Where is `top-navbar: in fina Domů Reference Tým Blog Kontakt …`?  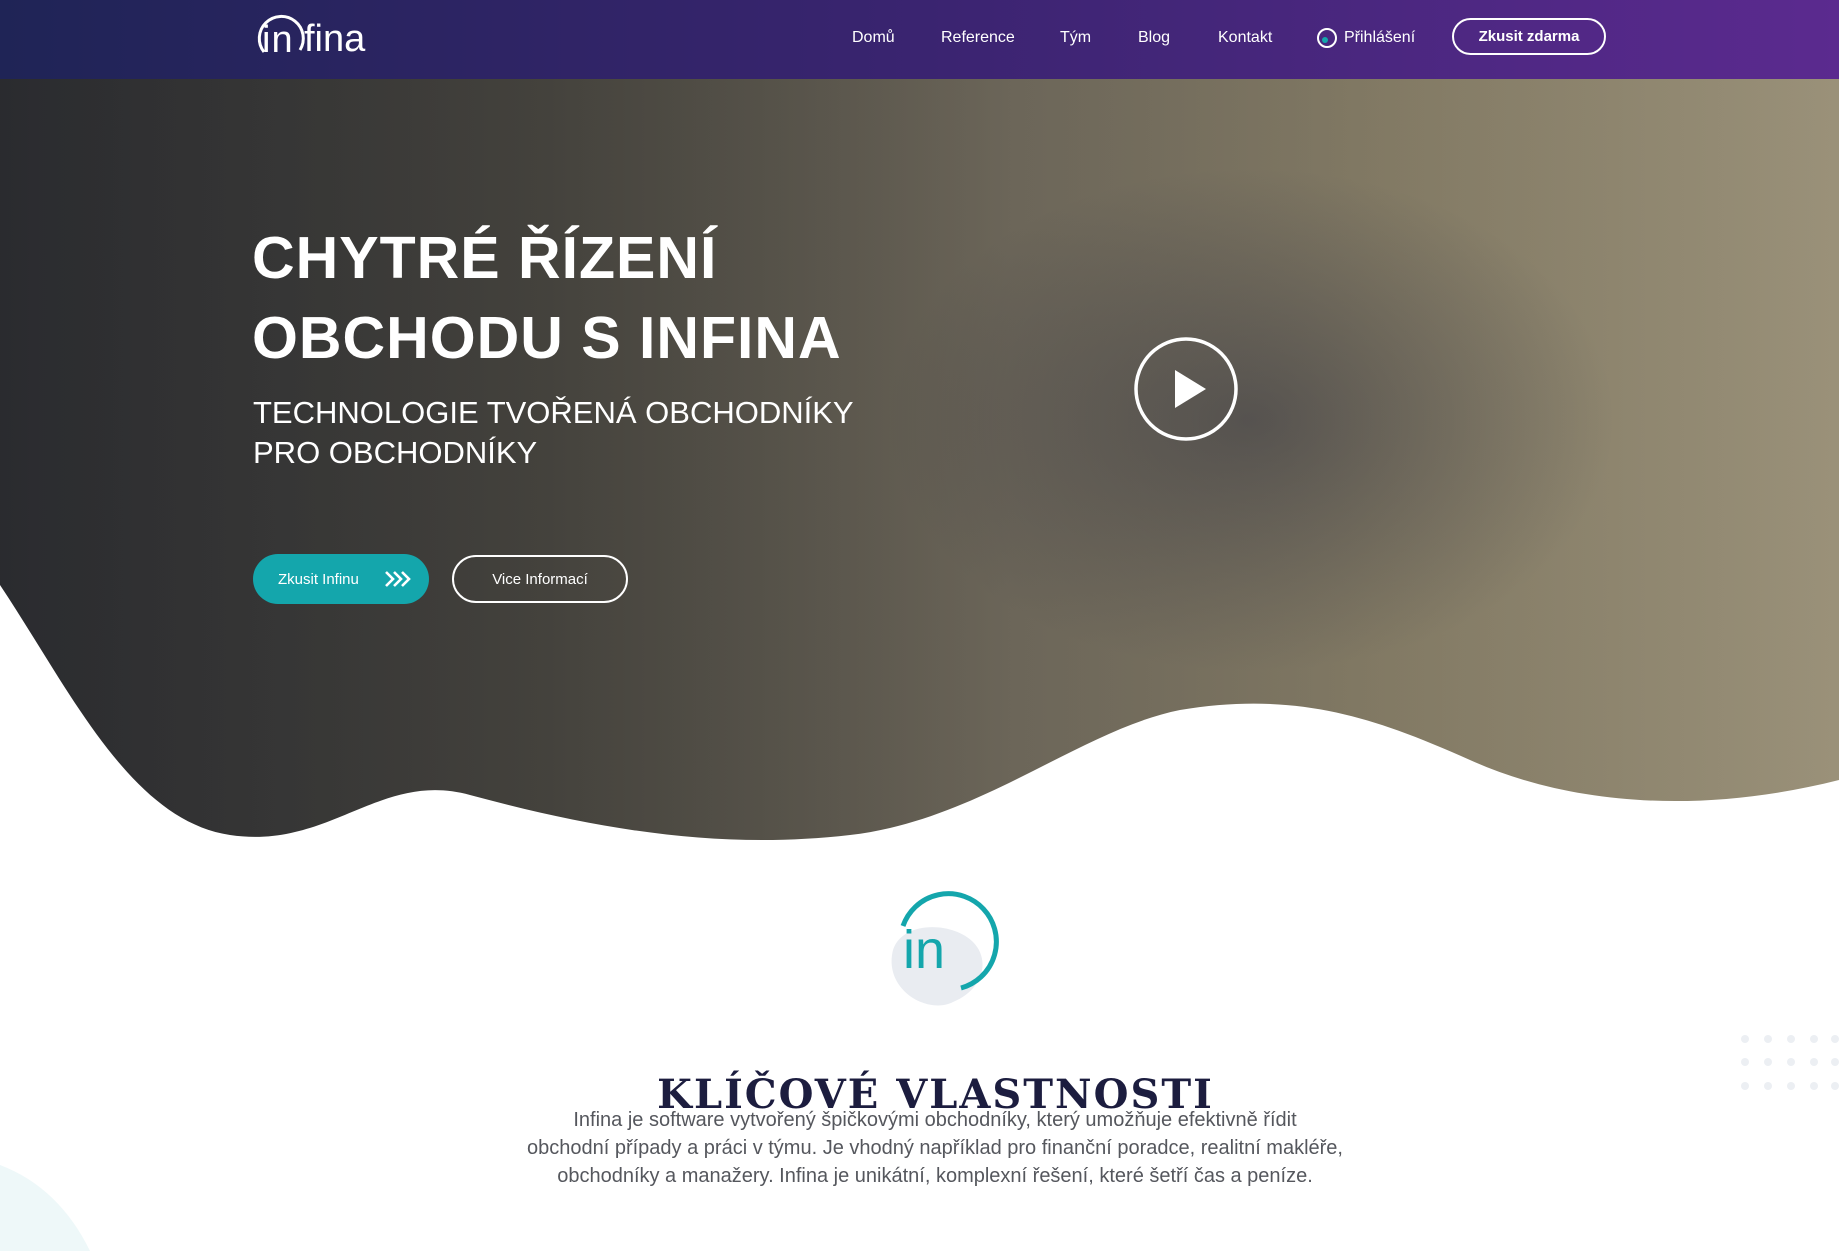
top-navbar: in fina Domů Reference Tým Blog Kontakt … is located at coordinates (919, 39).